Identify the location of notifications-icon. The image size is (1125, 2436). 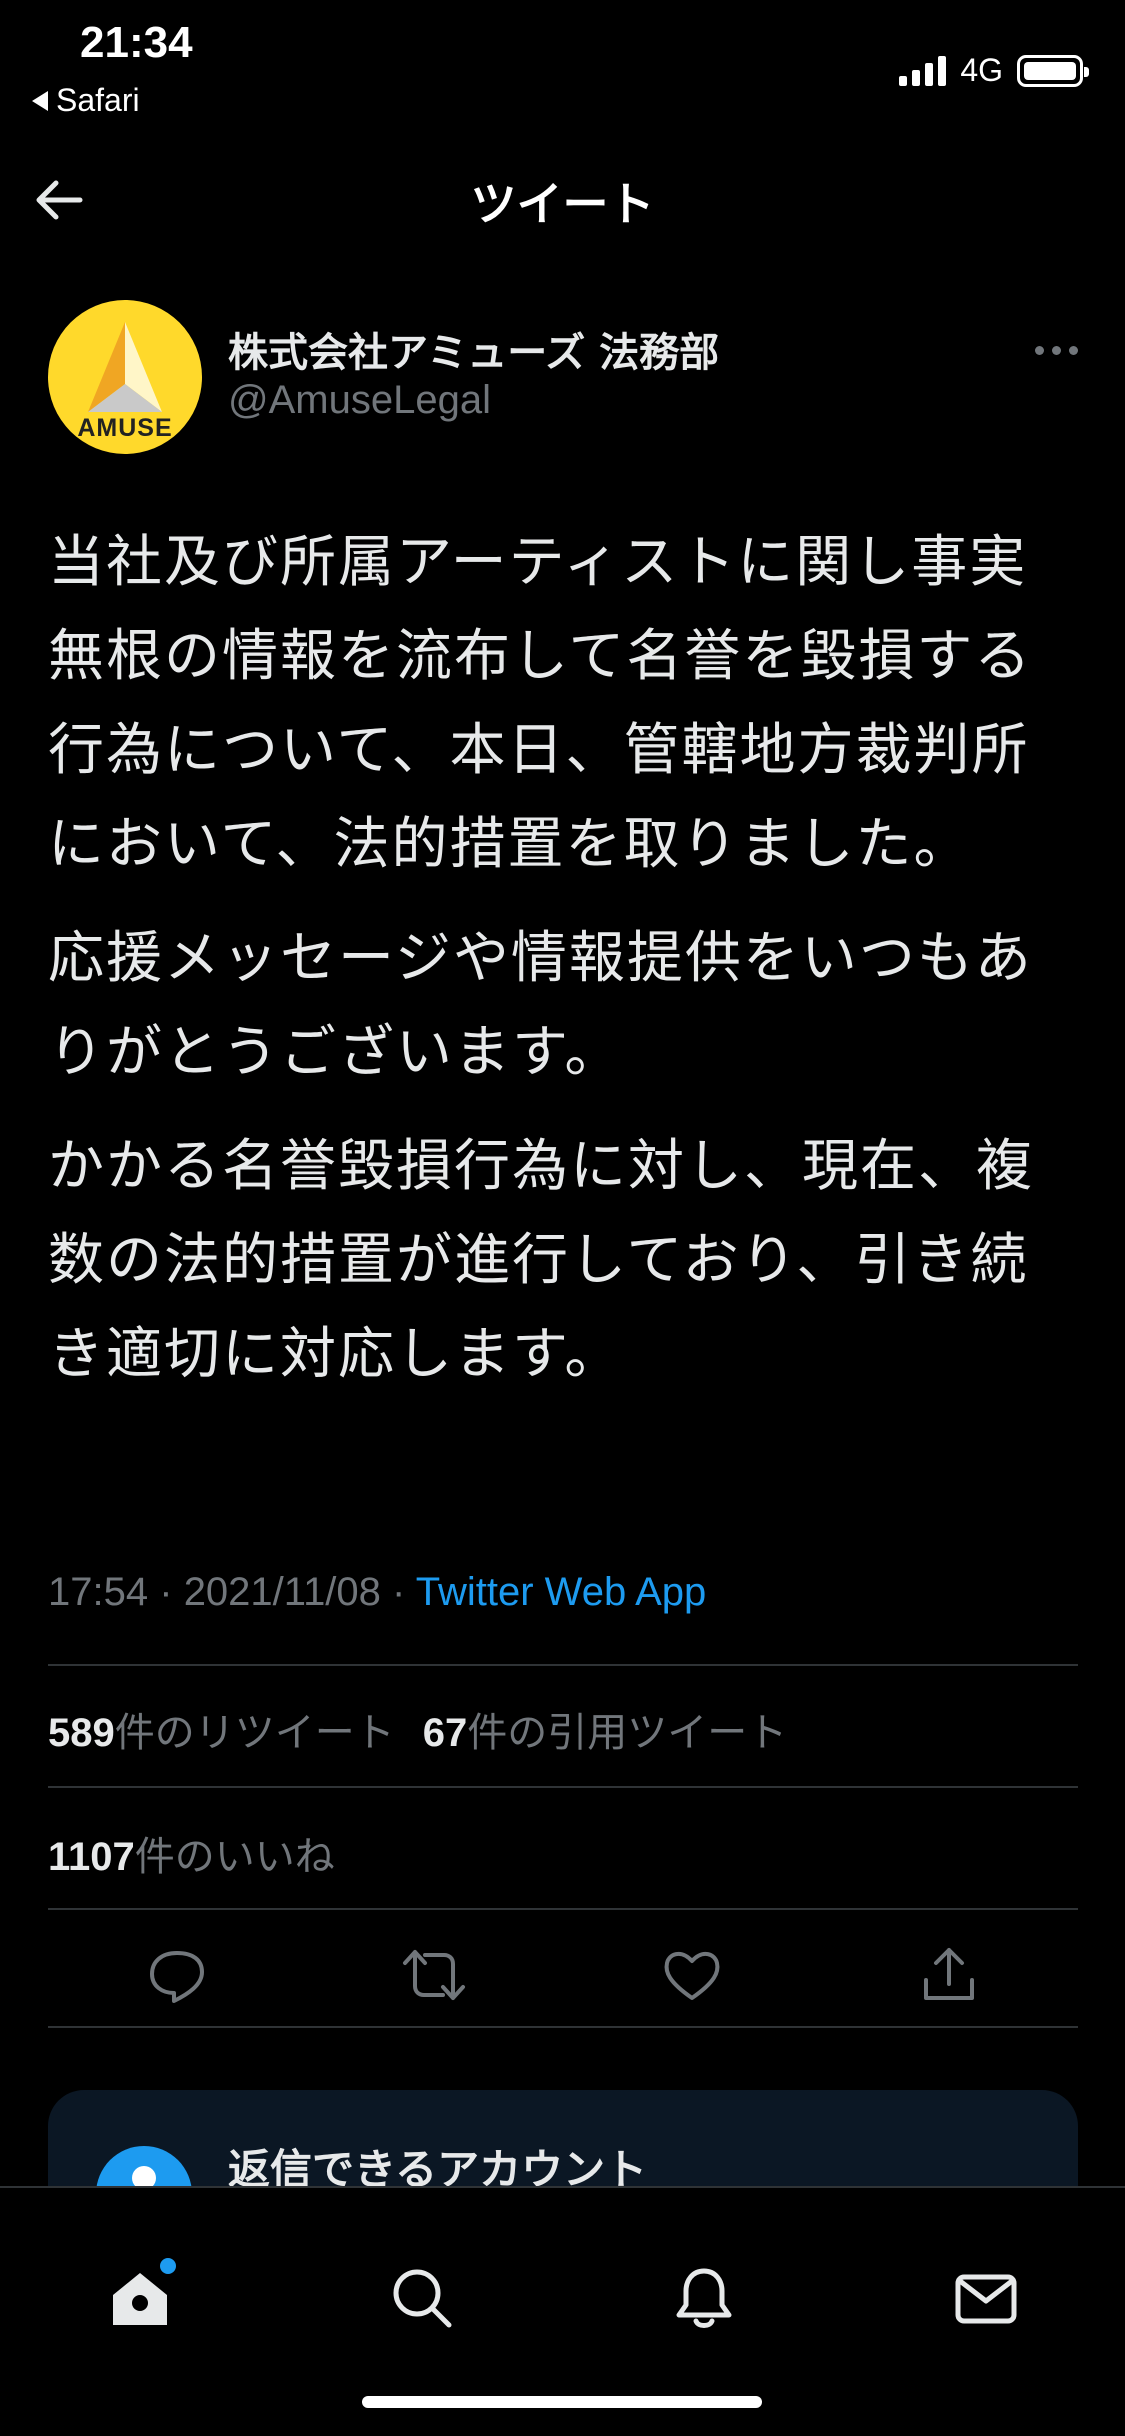
(704, 2298).